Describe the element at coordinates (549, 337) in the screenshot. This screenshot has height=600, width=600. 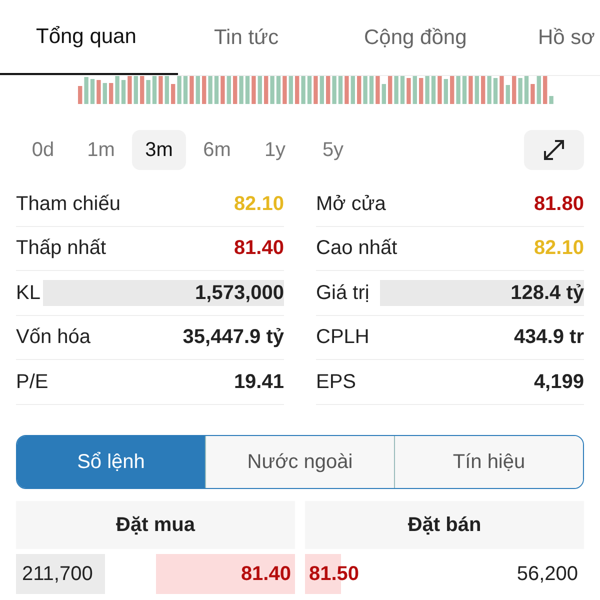
I see `stat-value: 434.9 tr` at that location.